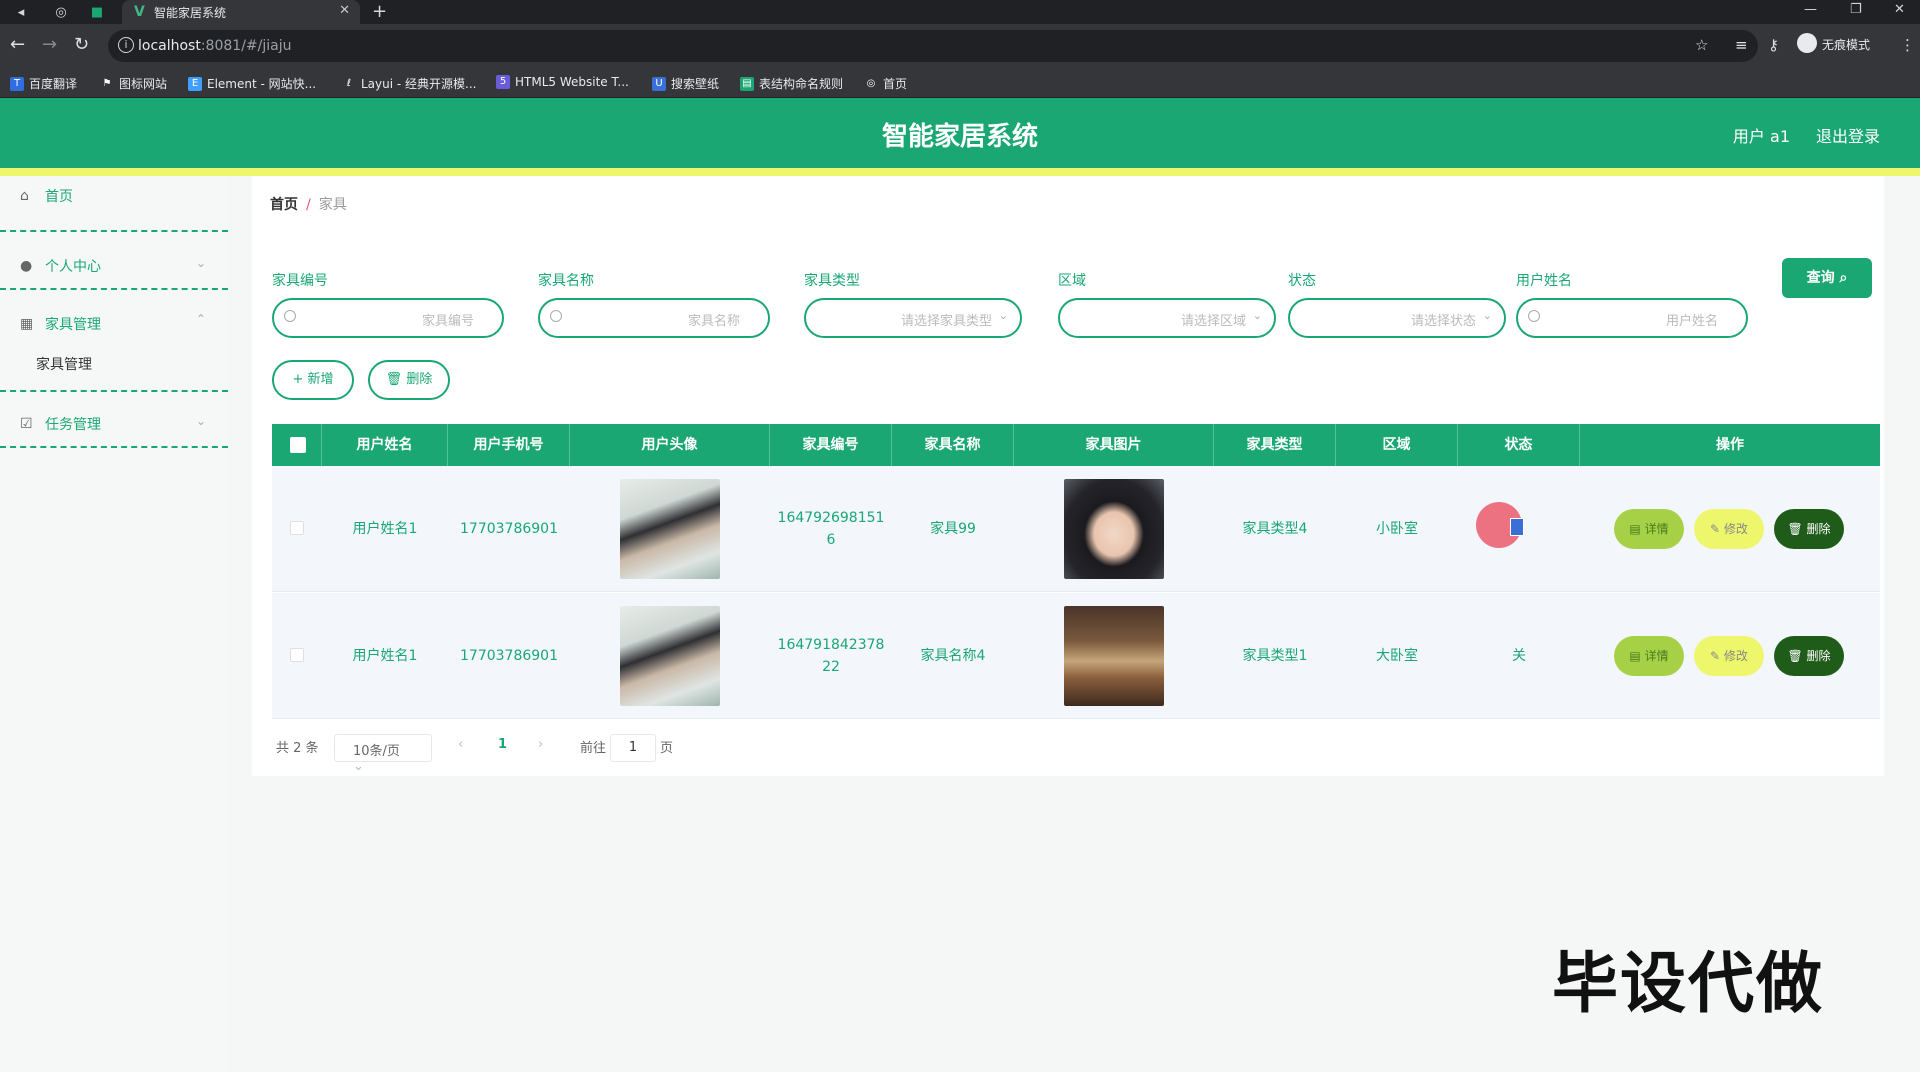  I want to click on reading-list-icon: ≡, so click(1741, 45).